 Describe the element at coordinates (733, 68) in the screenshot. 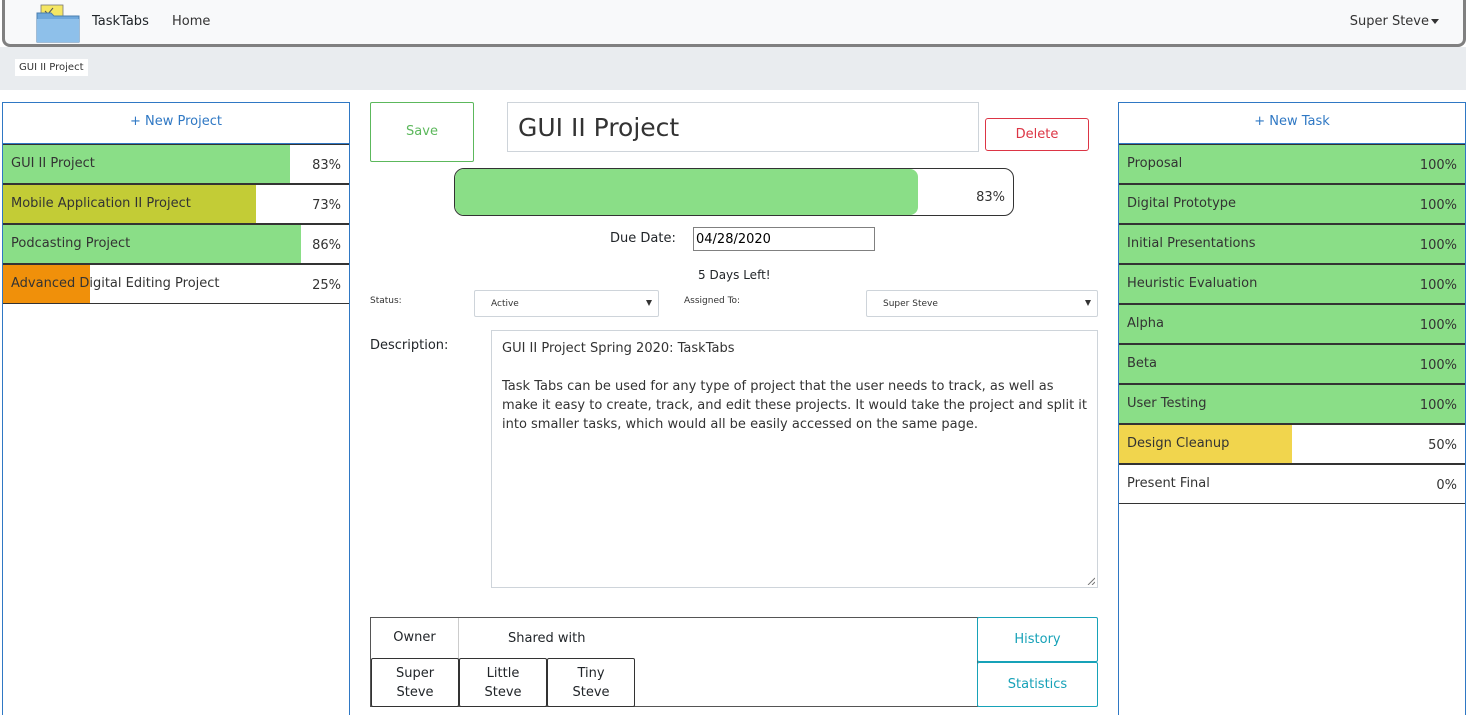

I see `breadcrumb: GUI II Project` at that location.